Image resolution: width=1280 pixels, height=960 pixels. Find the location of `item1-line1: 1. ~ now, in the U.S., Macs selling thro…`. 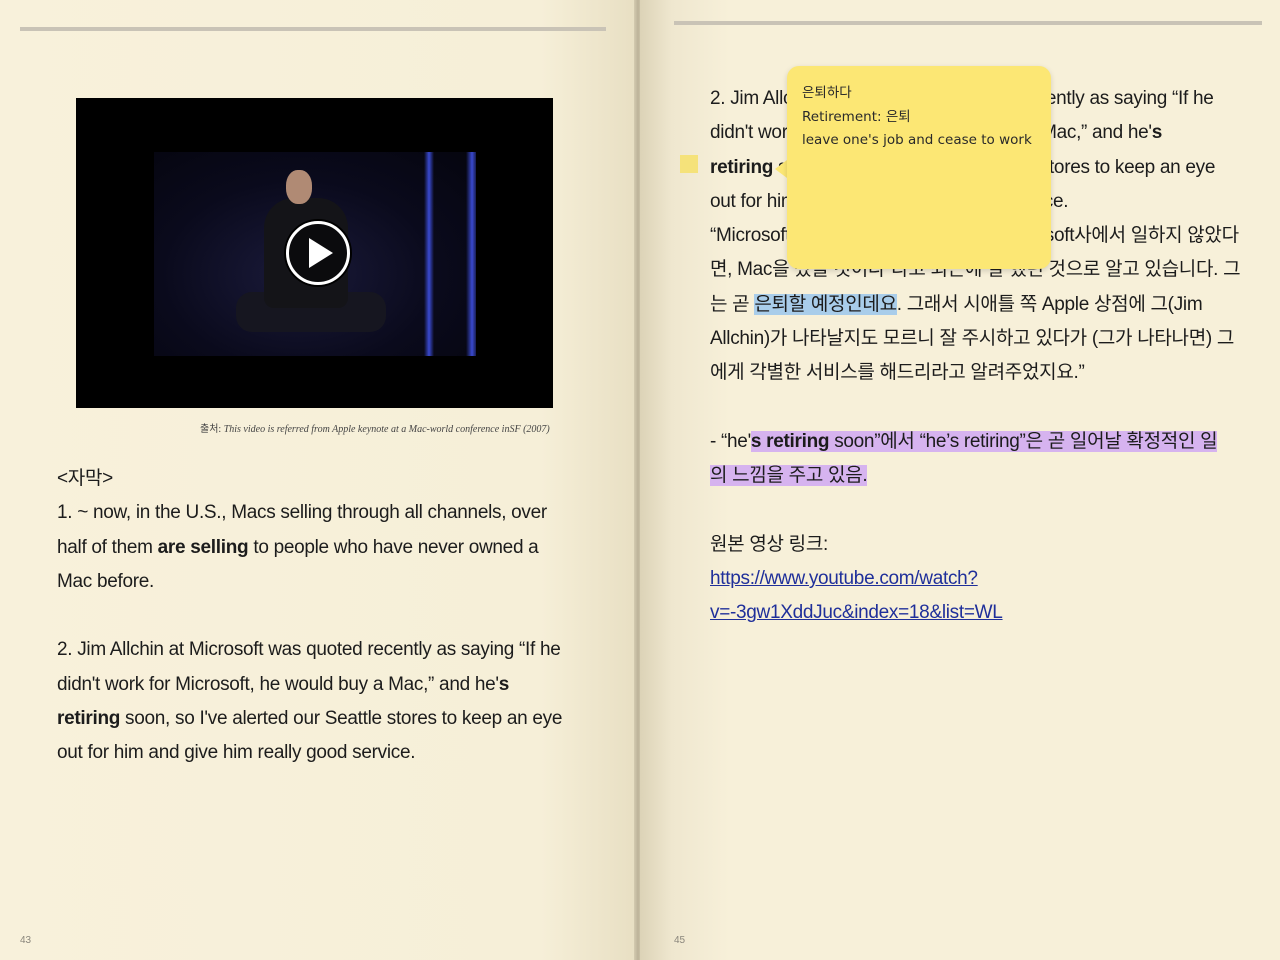

item1-line1: 1. ~ now, in the U.S., Macs selling thro… is located at coordinates (302, 513).